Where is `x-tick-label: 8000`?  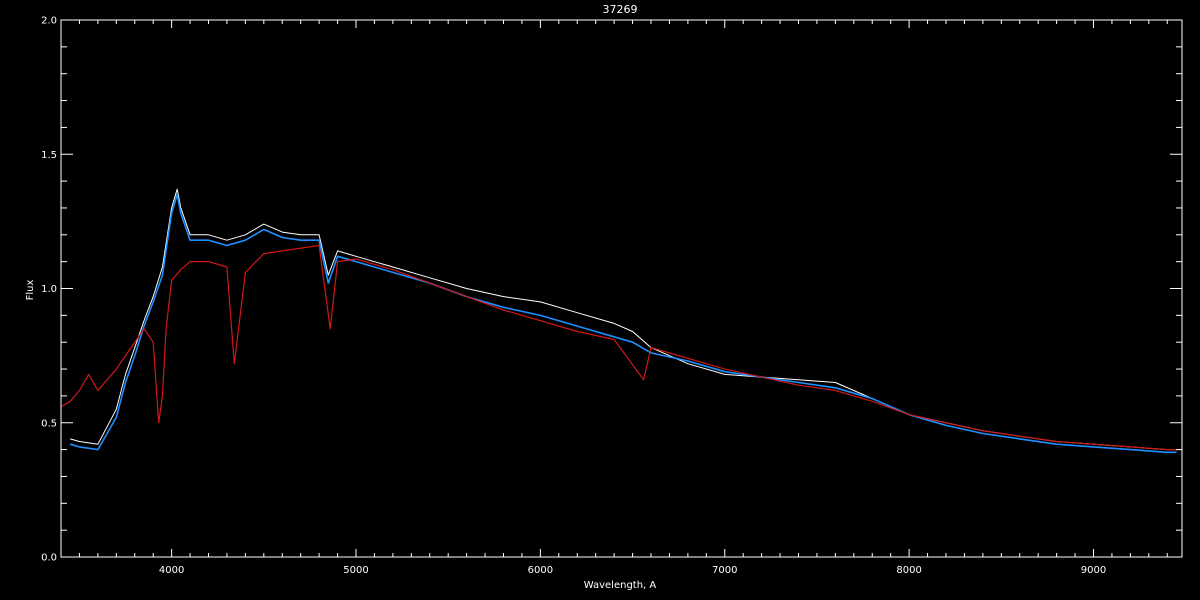
x-tick-label: 8000 is located at coordinates (908, 570).